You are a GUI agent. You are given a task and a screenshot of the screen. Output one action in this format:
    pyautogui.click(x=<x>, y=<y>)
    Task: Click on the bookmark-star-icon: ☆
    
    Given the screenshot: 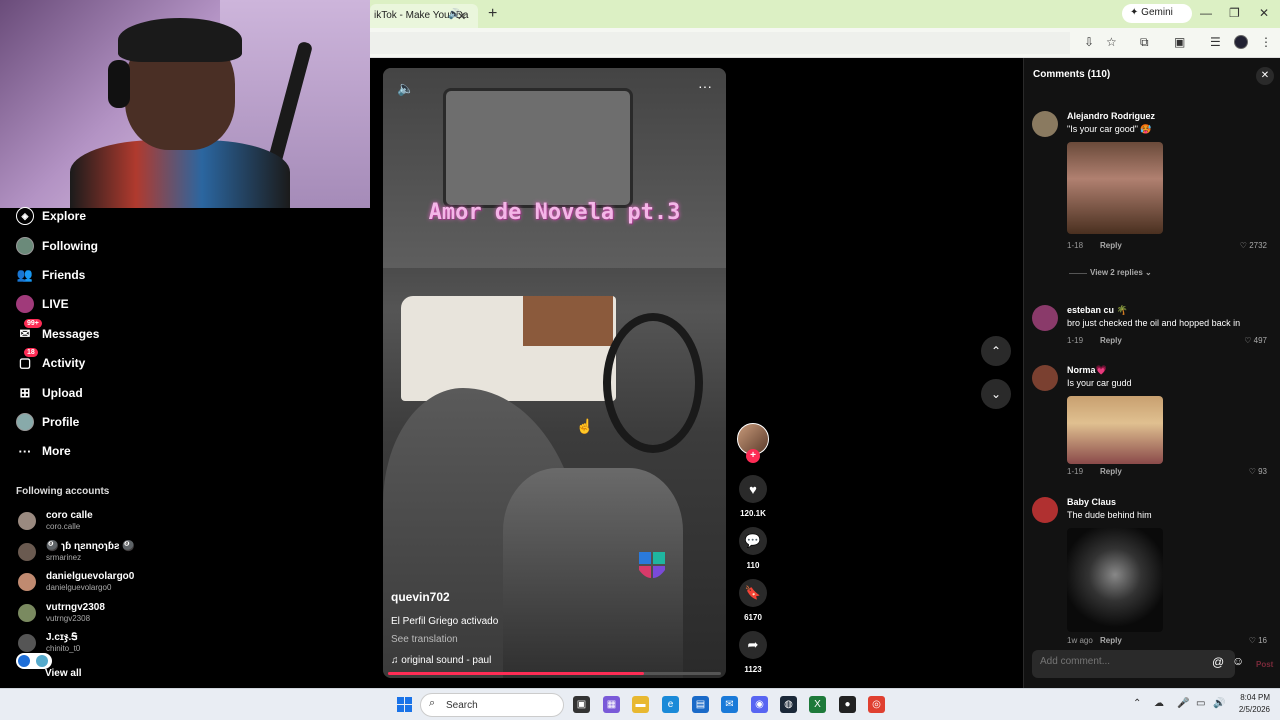 What is the action you would take?
    pyautogui.click(x=1111, y=42)
    